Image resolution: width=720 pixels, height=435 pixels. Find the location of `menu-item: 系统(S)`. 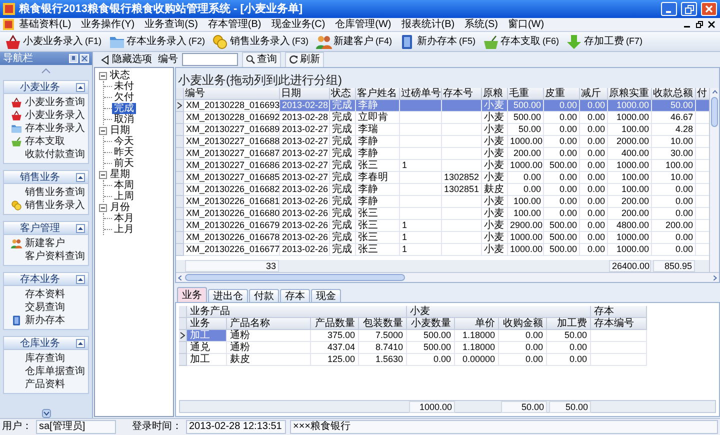

menu-item: 系统(S) is located at coordinates (481, 25).